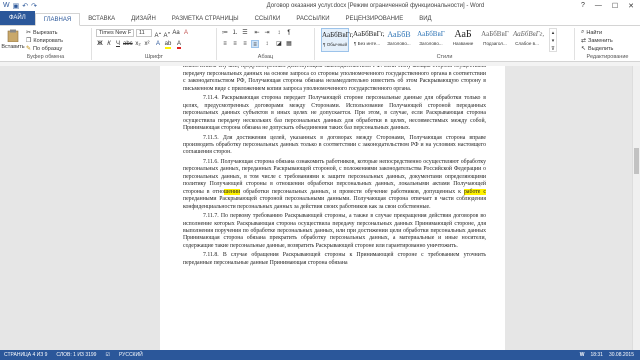 Image resolution: width=640 pixels, height=360 pixels. Describe the element at coordinates (235, 44) in the screenshot. I see `align-center-icon: ≡` at that location.